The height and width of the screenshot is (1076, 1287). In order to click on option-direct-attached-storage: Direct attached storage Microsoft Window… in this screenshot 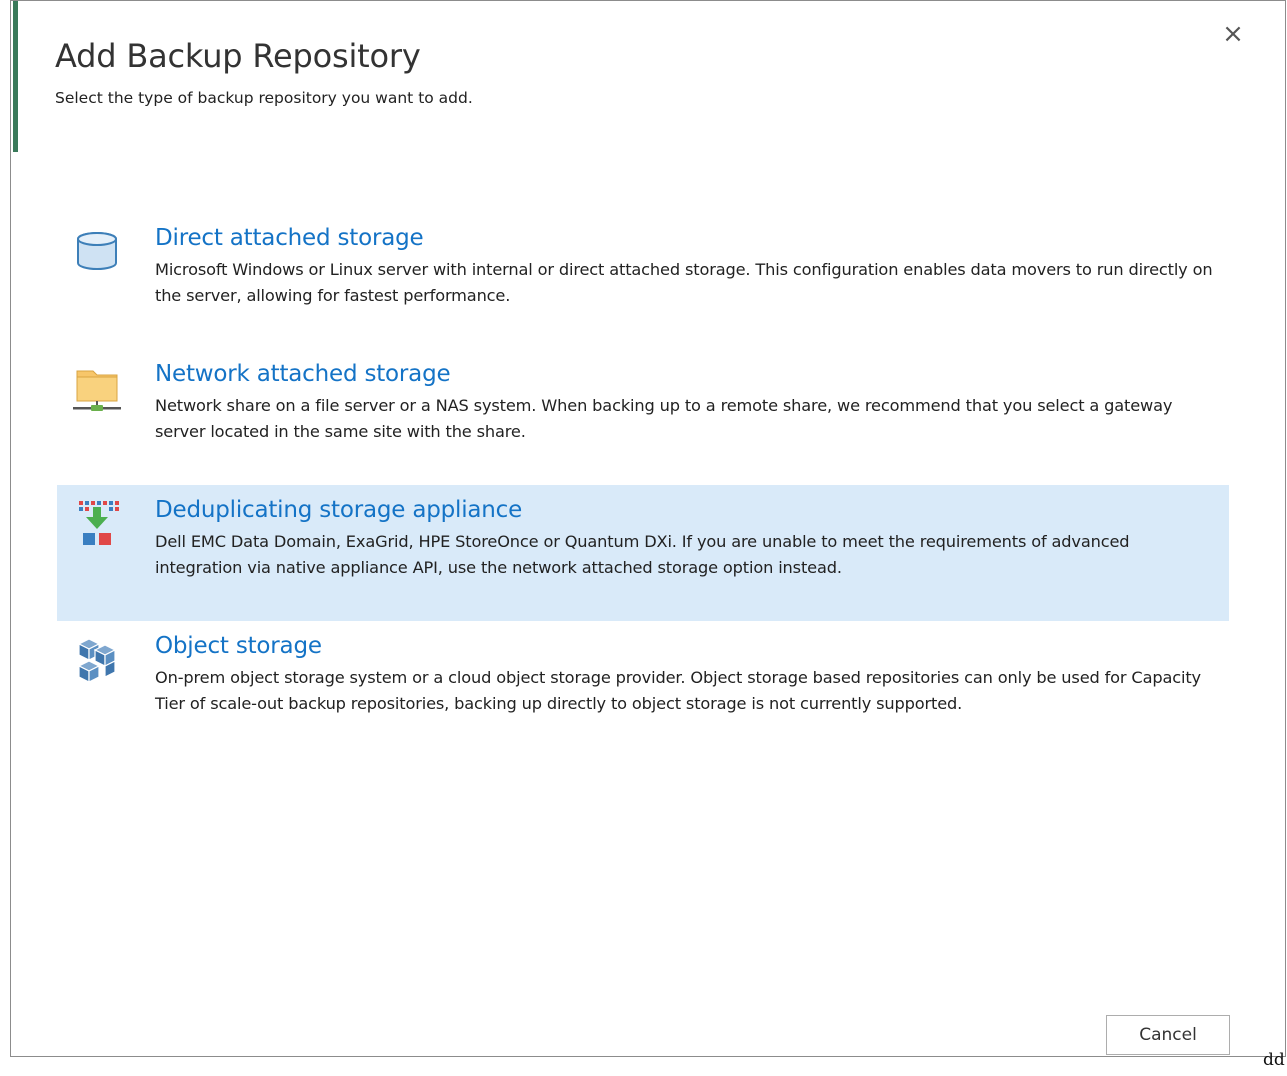, I will do `click(643, 281)`.